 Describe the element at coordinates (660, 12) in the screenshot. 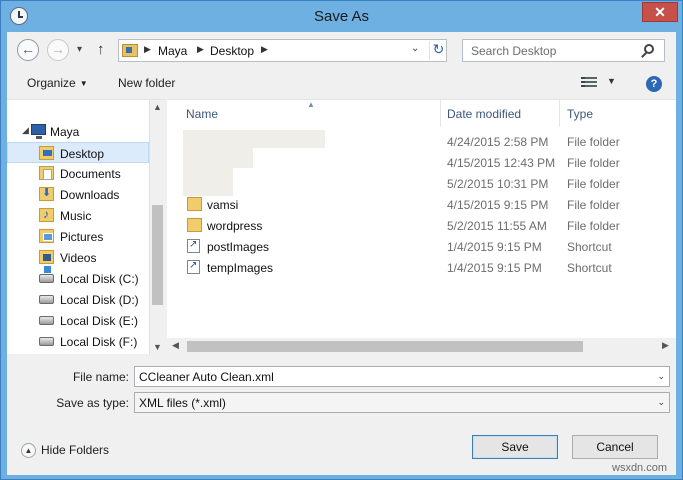

I see `close-button: ✕` at that location.